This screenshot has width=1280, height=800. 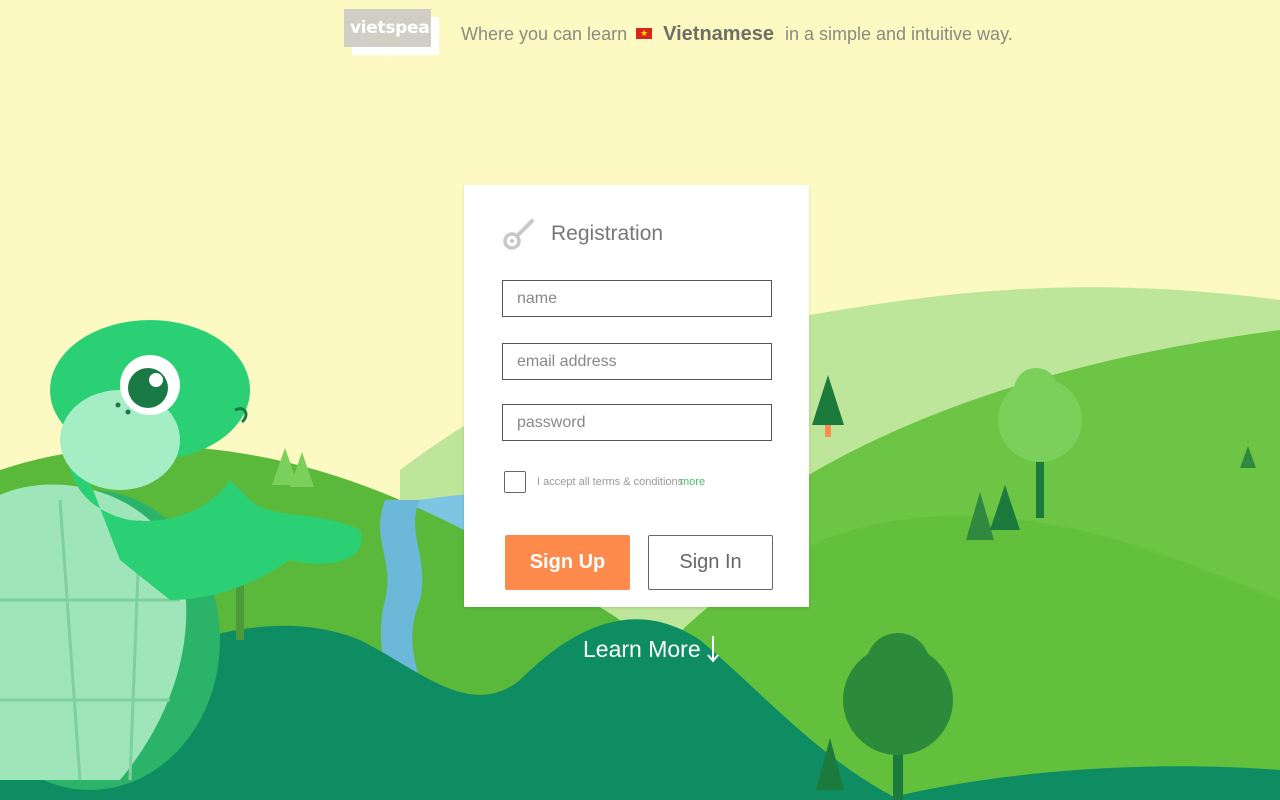 What do you see at coordinates (712, 649) in the screenshot?
I see `down-arrow-icon` at bounding box center [712, 649].